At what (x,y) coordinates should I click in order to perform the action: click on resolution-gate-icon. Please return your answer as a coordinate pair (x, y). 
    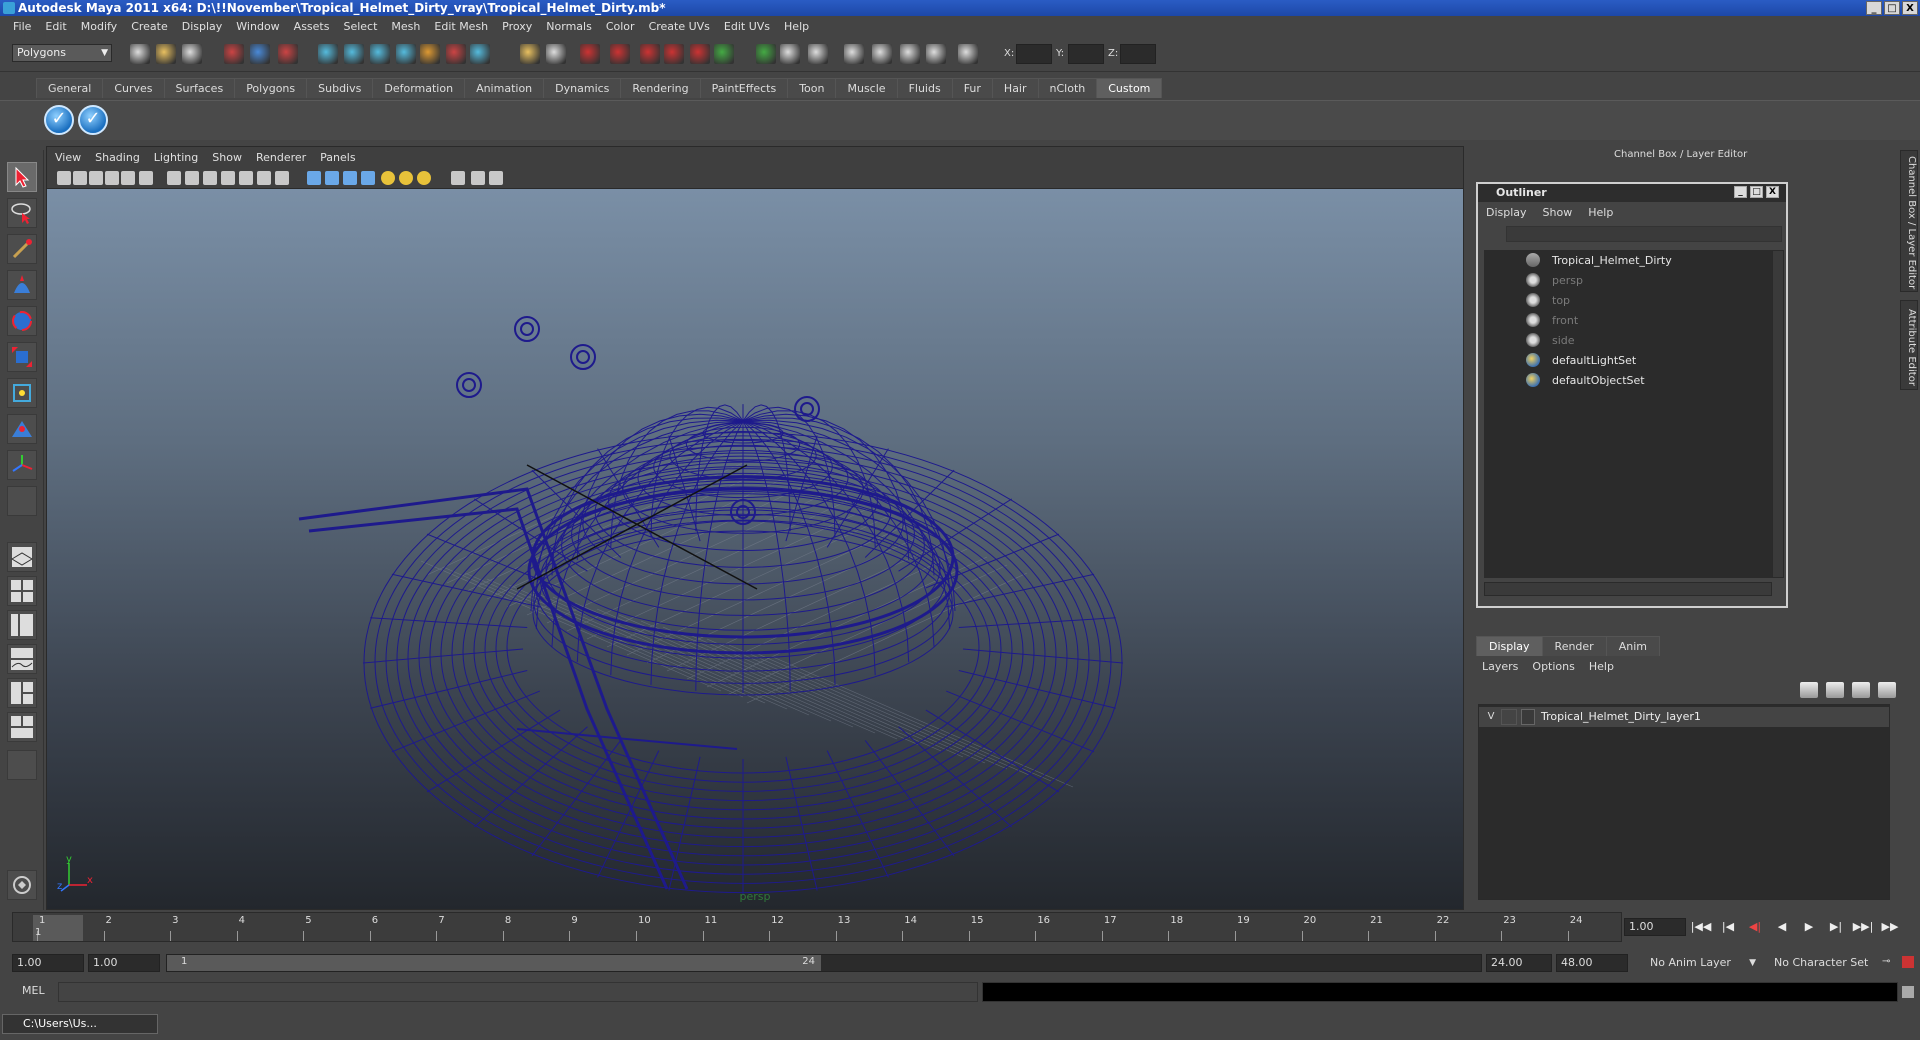
    Looking at the image, I should click on (210, 178).